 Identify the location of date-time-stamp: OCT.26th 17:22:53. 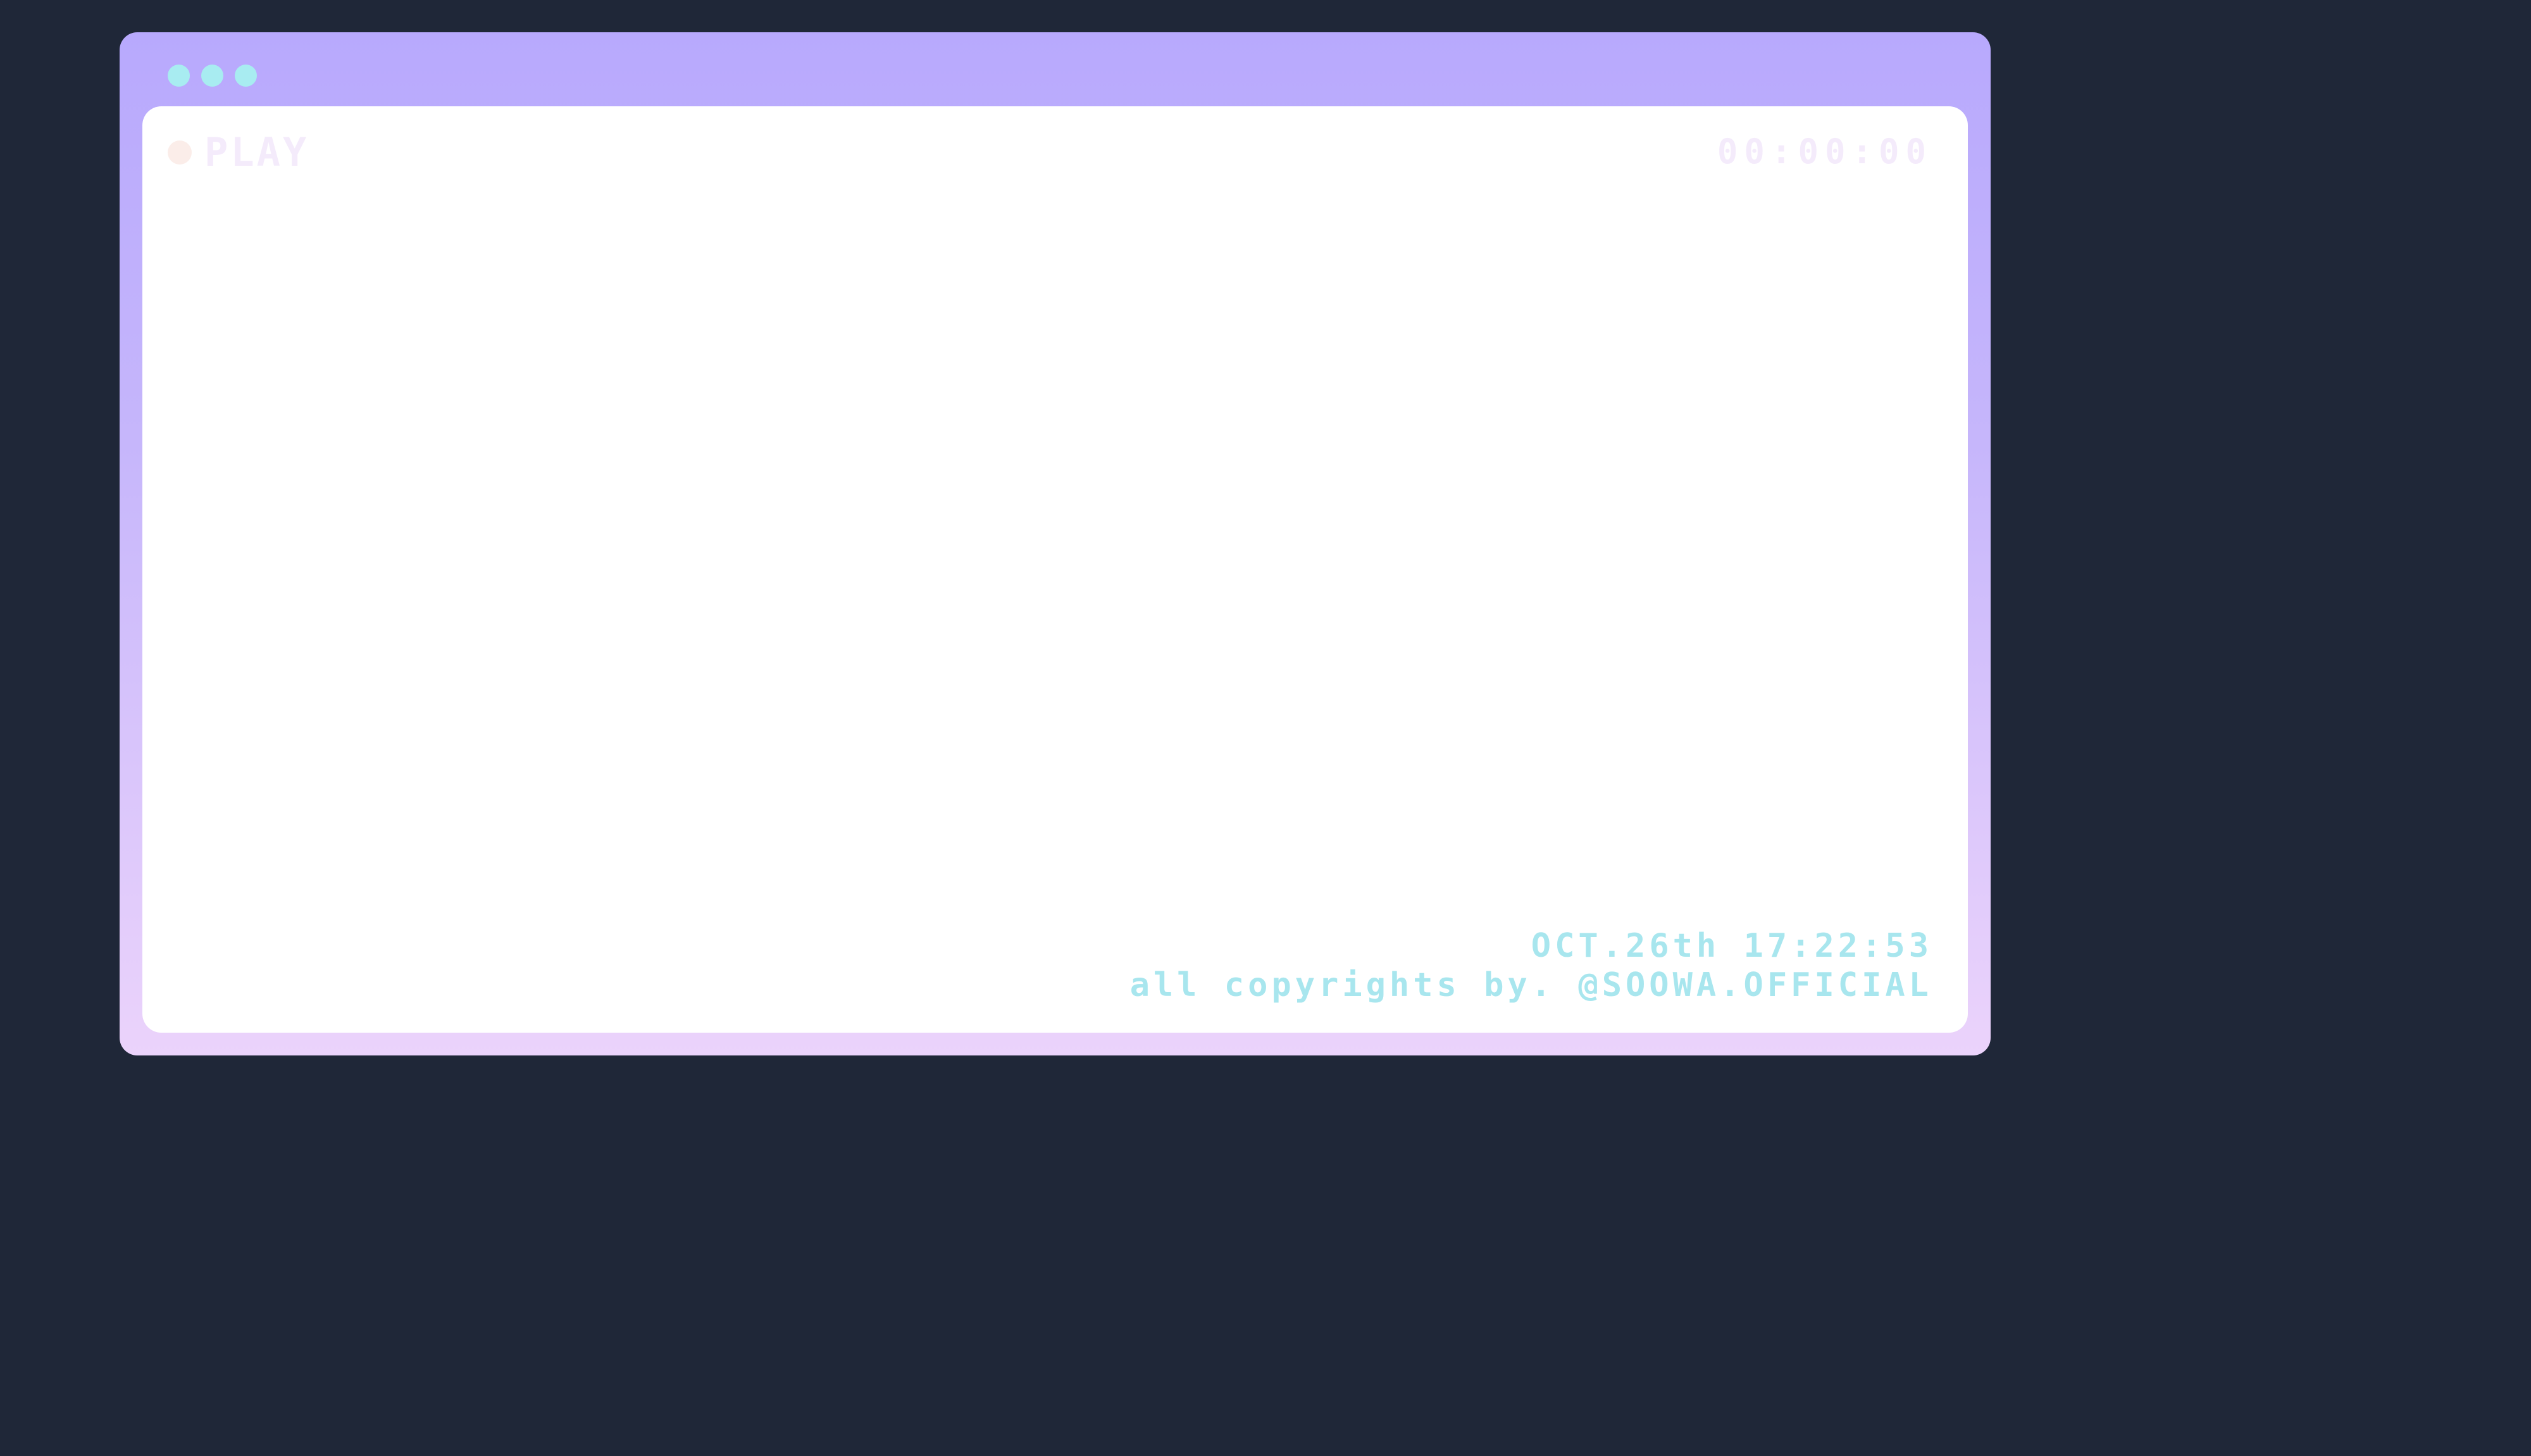
(1732, 946).